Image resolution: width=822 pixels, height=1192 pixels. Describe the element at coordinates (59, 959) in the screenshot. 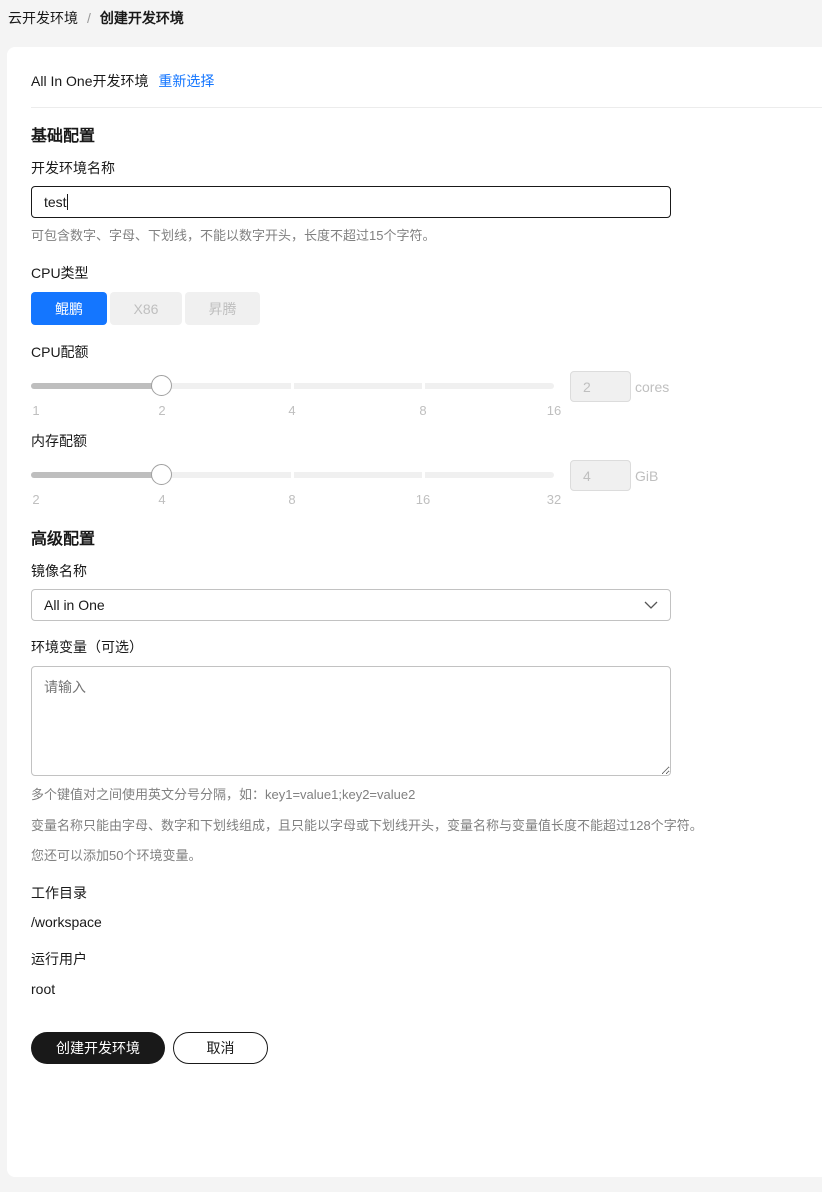

I see `run-user-label: 运行用户` at that location.